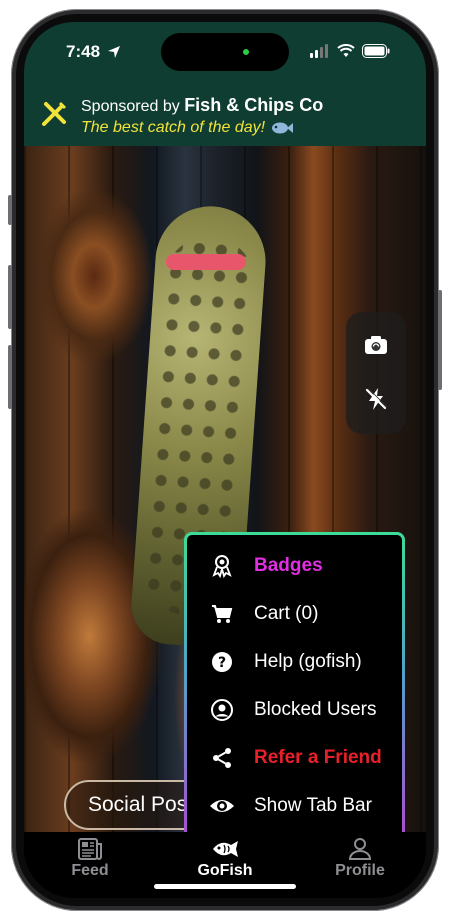 Image resolution: width=450 pixels, height=920 pixels. What do you see at coordinates (376, 373) in the screenshot?
I see `camera-controls-panel` at bounding box center [376, 373].